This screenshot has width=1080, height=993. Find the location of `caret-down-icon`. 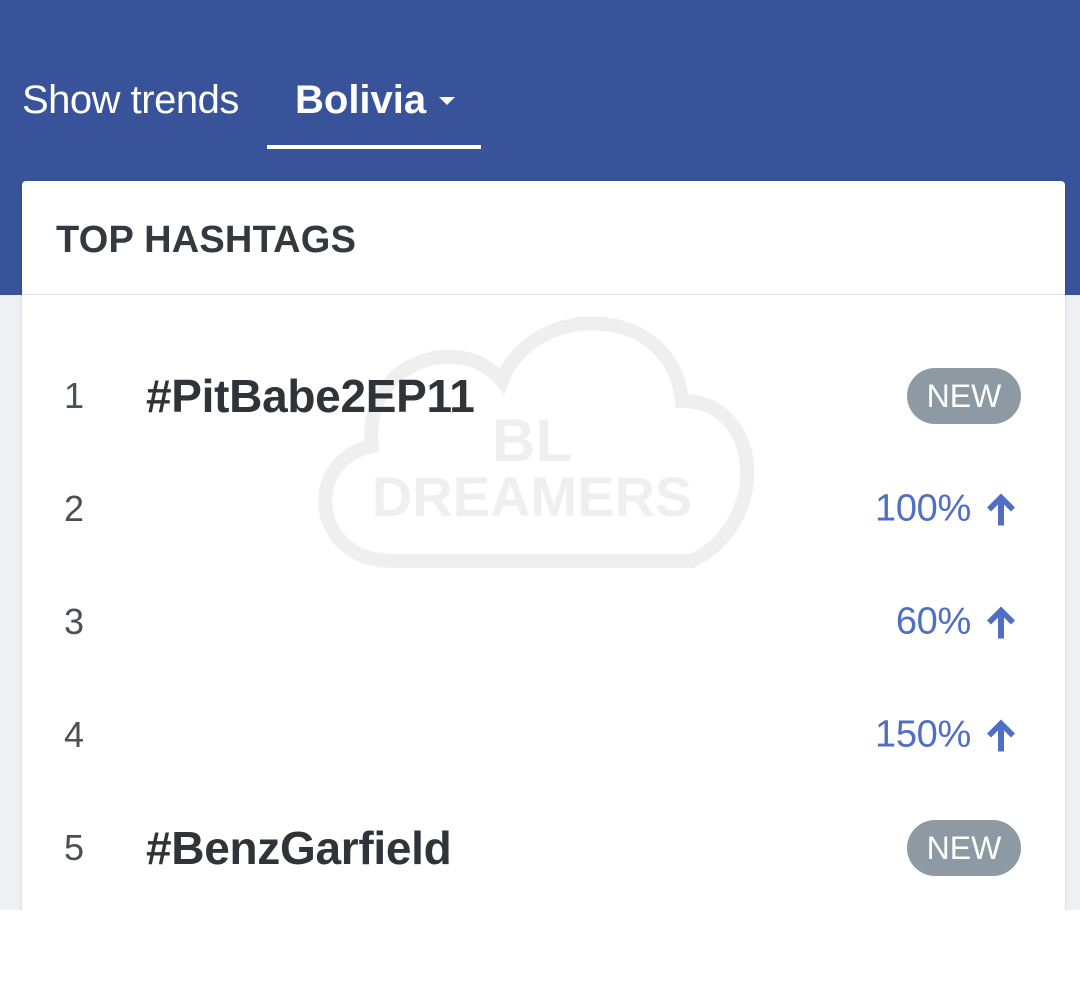

caret-down-icon is located at coordinates (447, 101).